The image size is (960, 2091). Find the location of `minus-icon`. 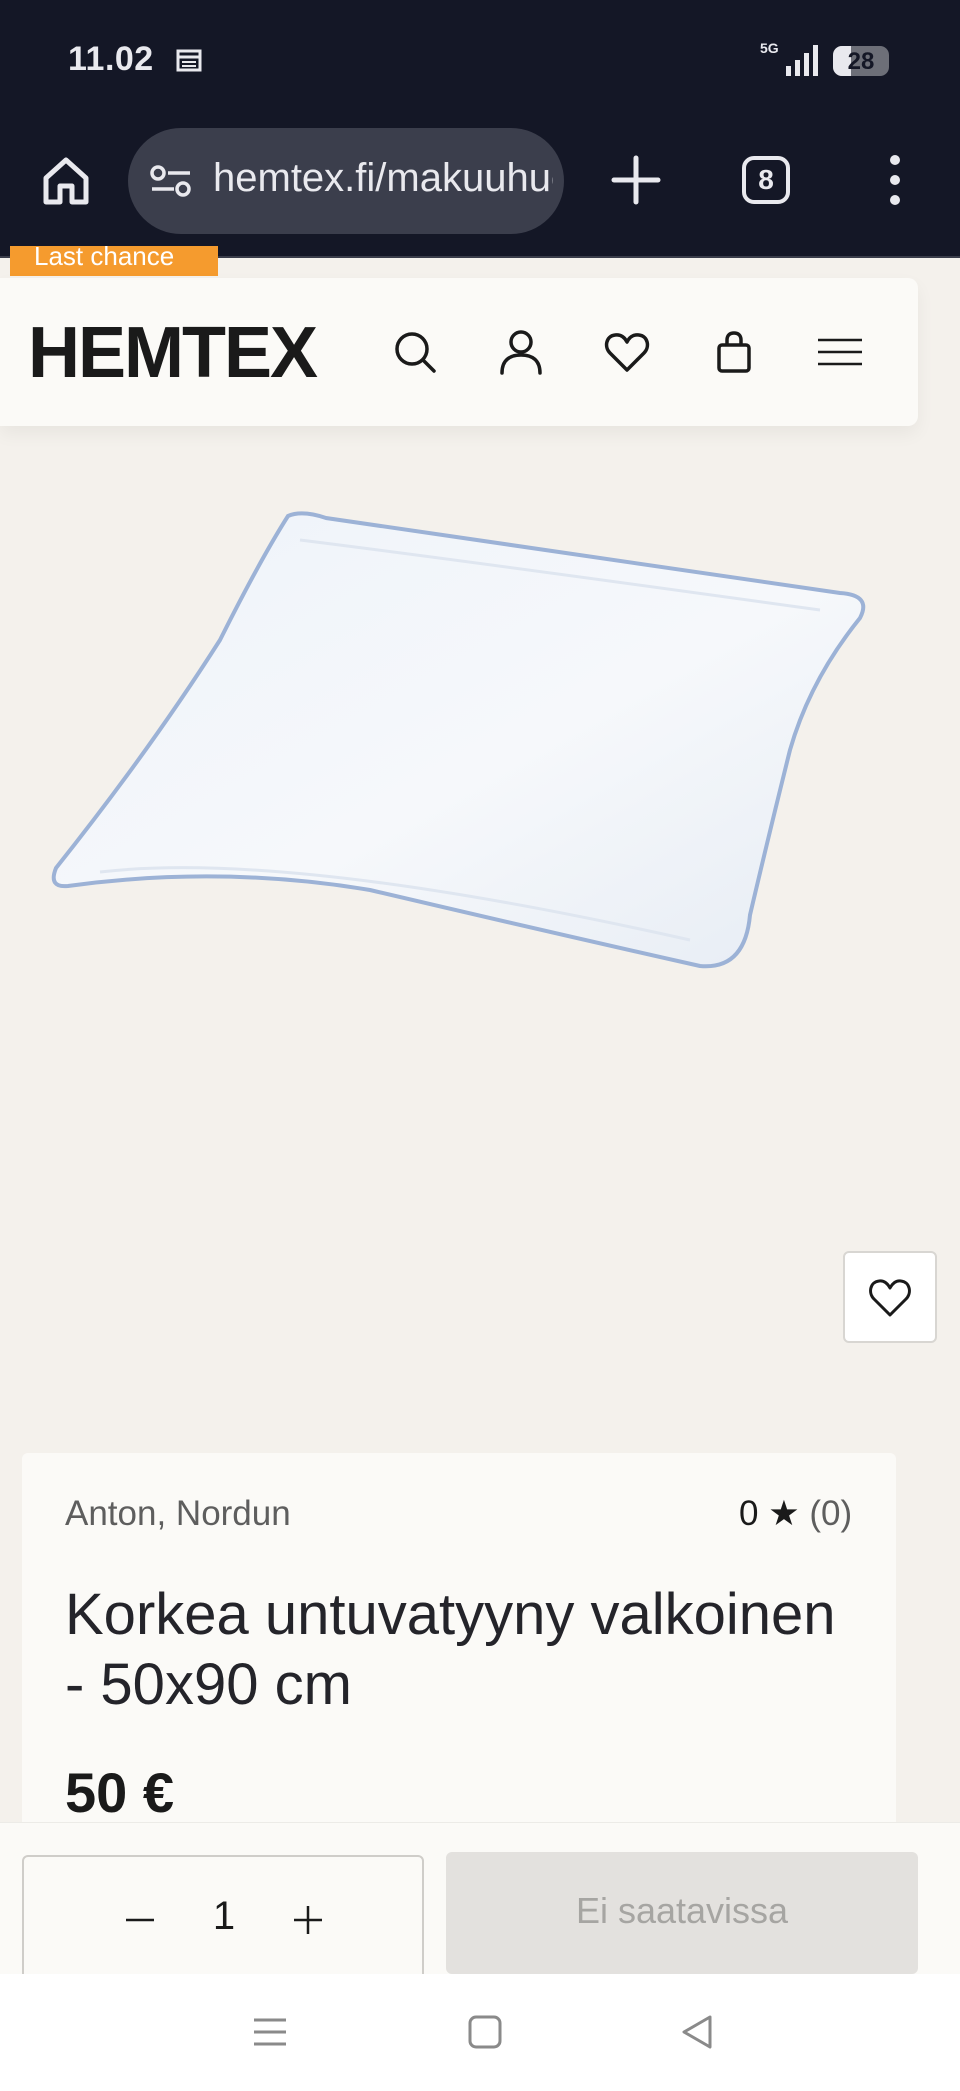

minus-icon is located at coordinates (140, 1920).